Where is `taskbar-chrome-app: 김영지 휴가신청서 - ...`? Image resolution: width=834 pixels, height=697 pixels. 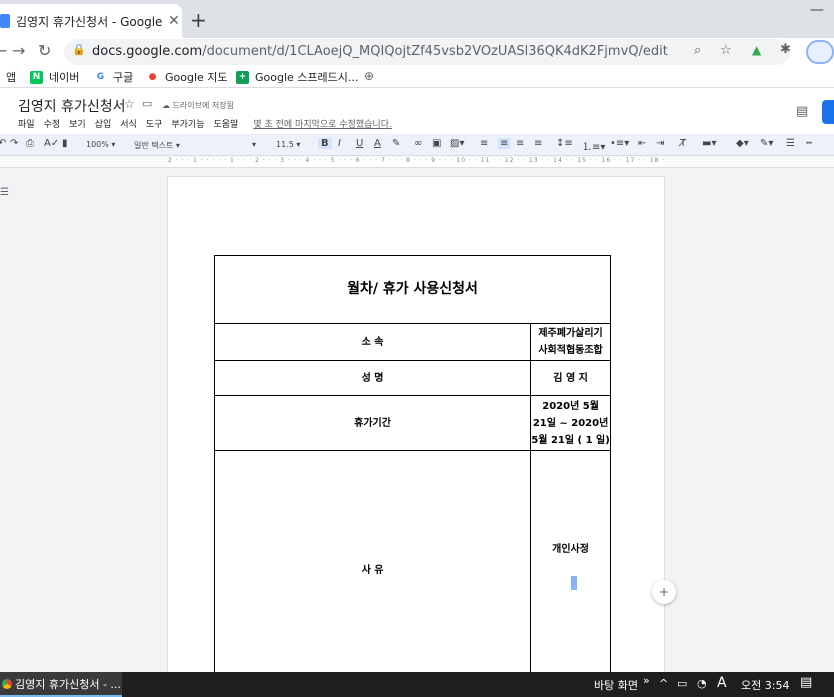
taskbar-chrome-app: 김영지 휴가신청서 - ... is located at coordinates (61, 684).